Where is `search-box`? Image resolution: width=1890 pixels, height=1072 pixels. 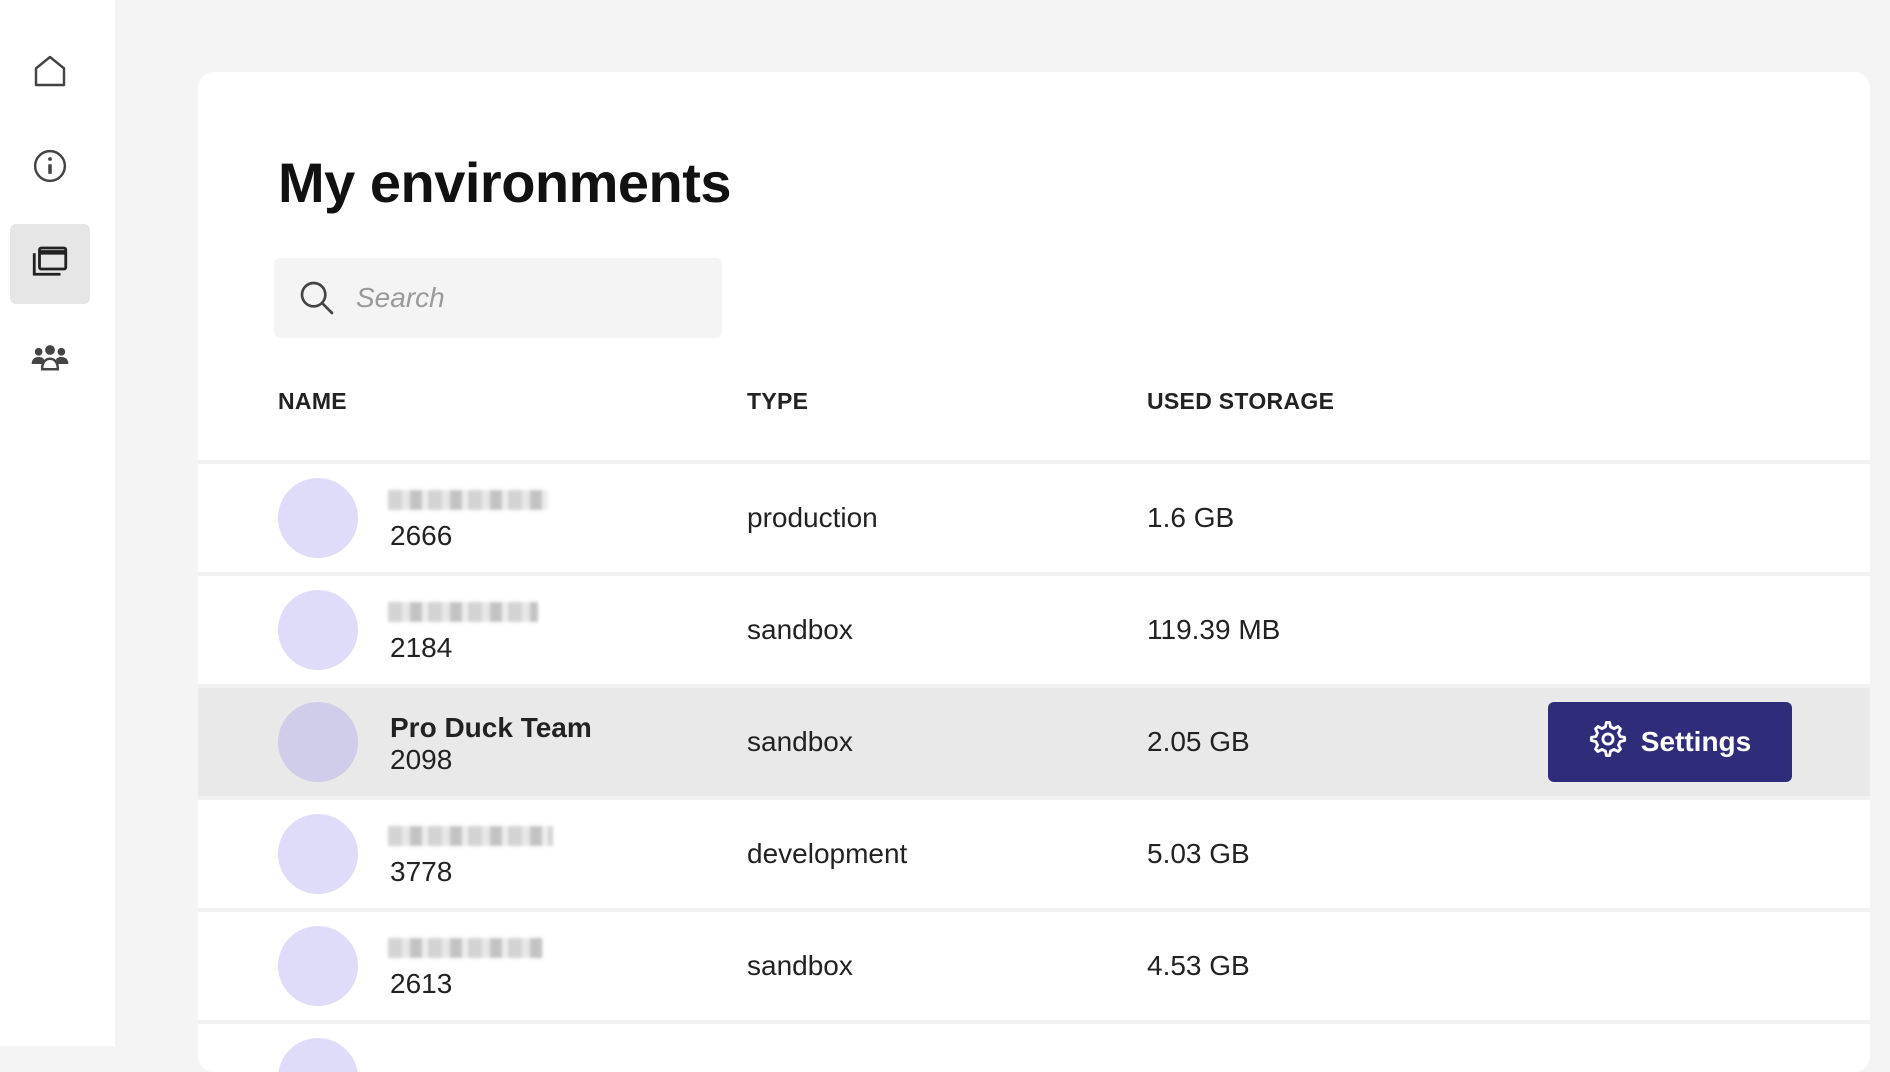
search-box is located at coordinates (498, 298).